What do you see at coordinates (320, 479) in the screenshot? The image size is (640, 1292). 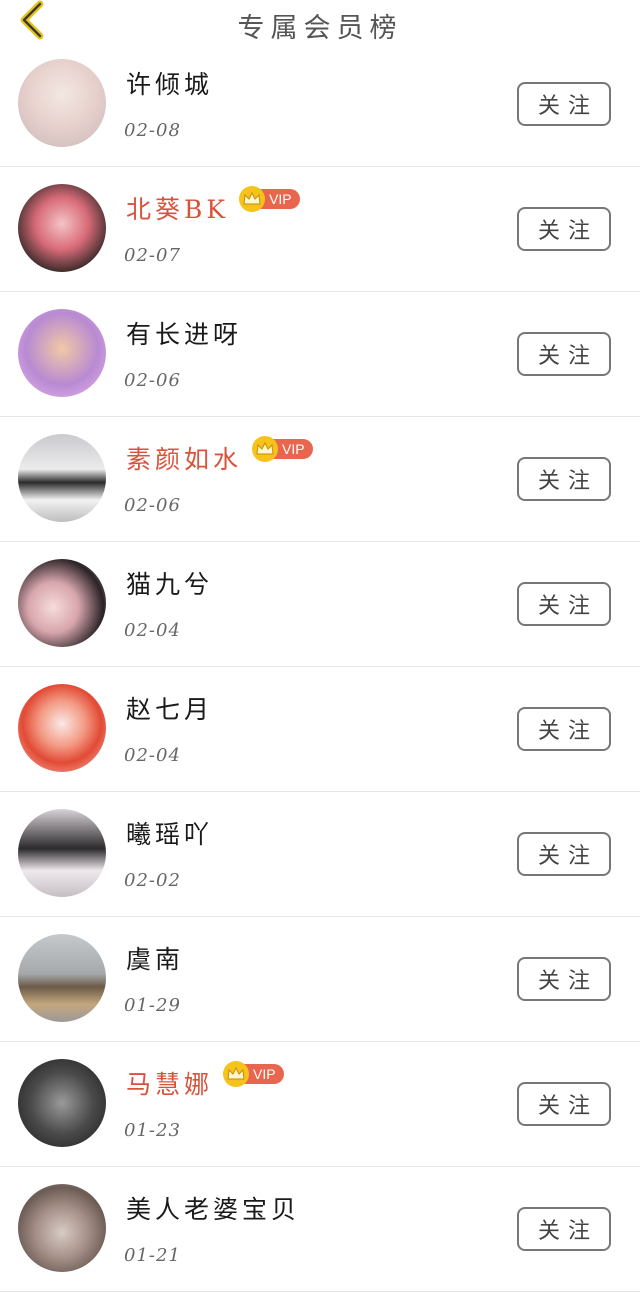 I see `member-row: 素颜如水 VIP 02-06 关注` at bounding box center [320, 479].